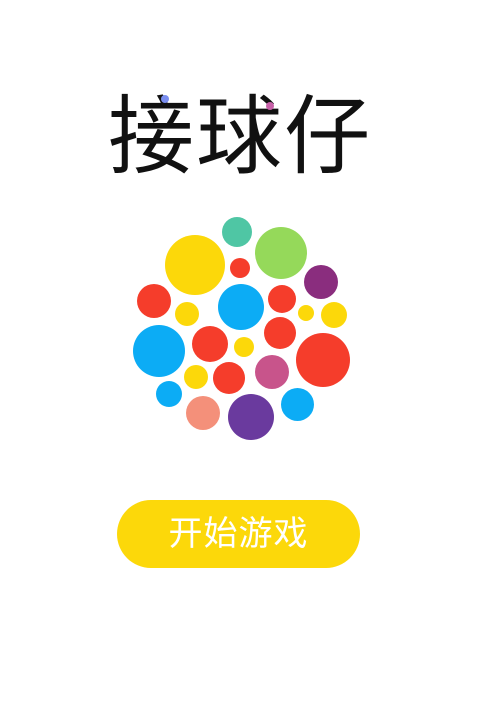 The image size is (480, 720). Describe the element at coordinates (154, 301) in the screenshot. I see `ball-red-left` at that location.